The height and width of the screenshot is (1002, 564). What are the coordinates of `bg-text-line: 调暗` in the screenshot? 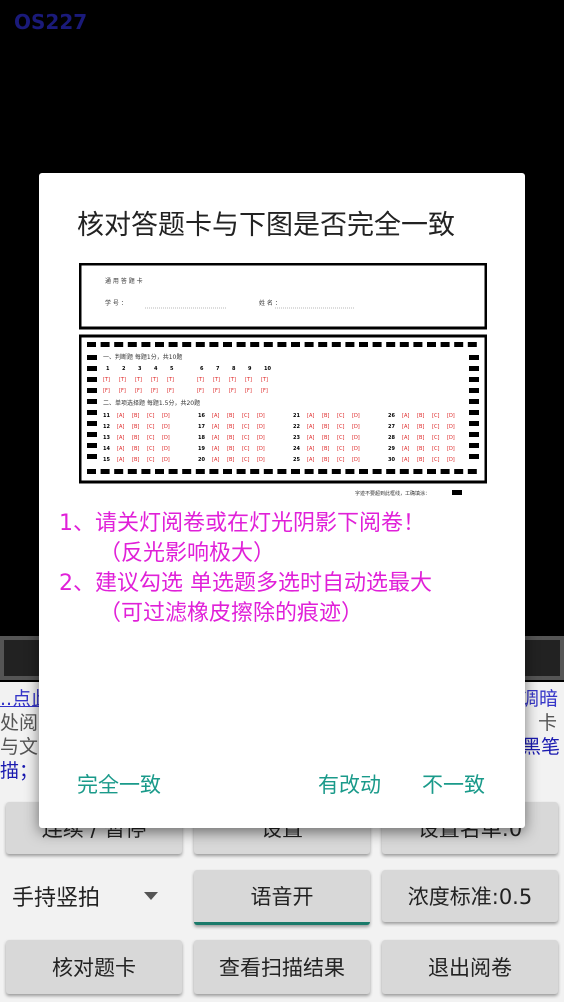 It's located at (539, 699).